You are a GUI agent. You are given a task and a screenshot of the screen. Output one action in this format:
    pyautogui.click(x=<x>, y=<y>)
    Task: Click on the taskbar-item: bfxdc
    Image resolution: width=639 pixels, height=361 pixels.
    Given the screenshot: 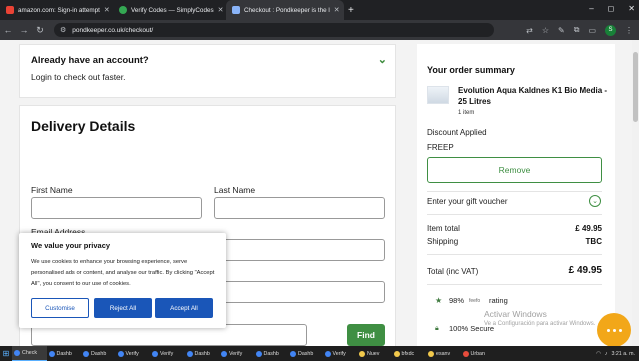 What is the action you would take?
    pyautogui.click(x=409, y=353)
    